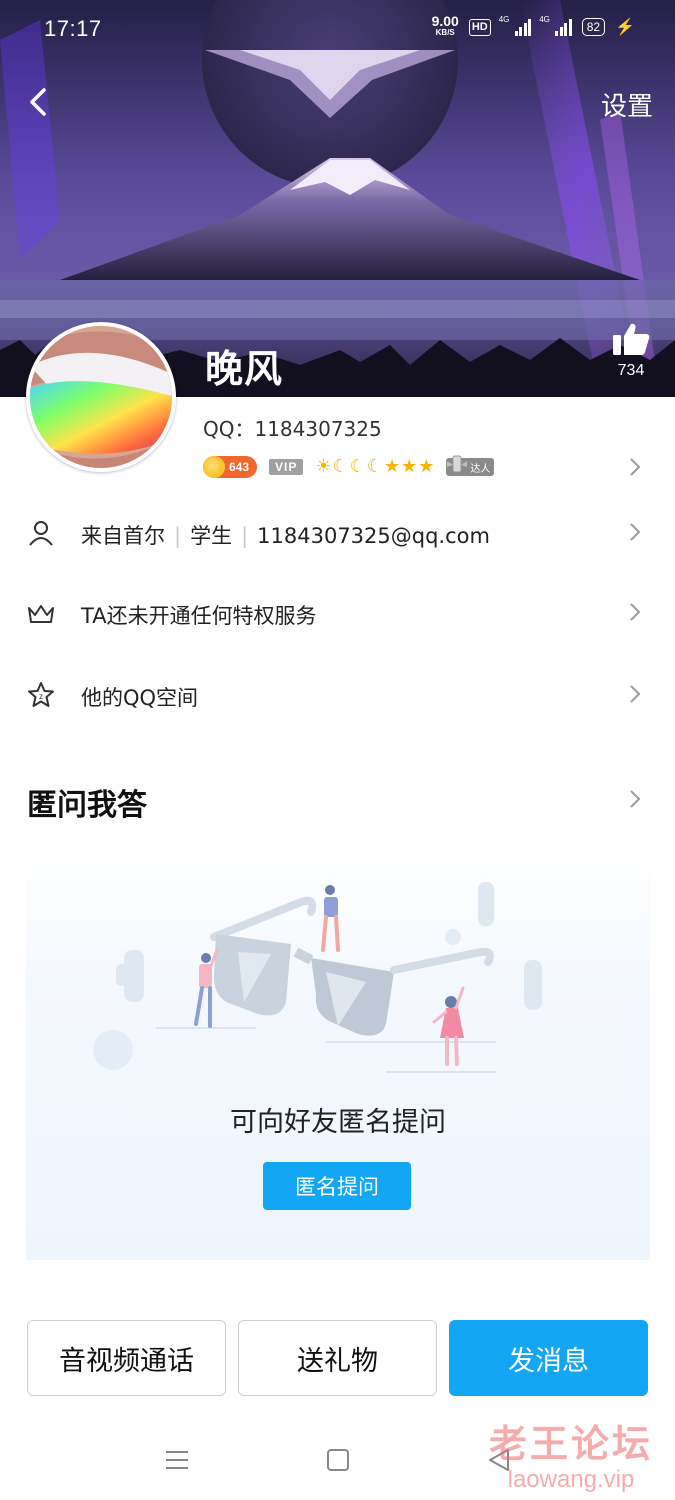 This screenshot has width=675, height=1500. What do you see at coordinates (533, 25) in the screenshot?
I see `status-indicators: 9.00 KB/S HD 4G 4G 82 ⚡` at bounding box center [533, 25].